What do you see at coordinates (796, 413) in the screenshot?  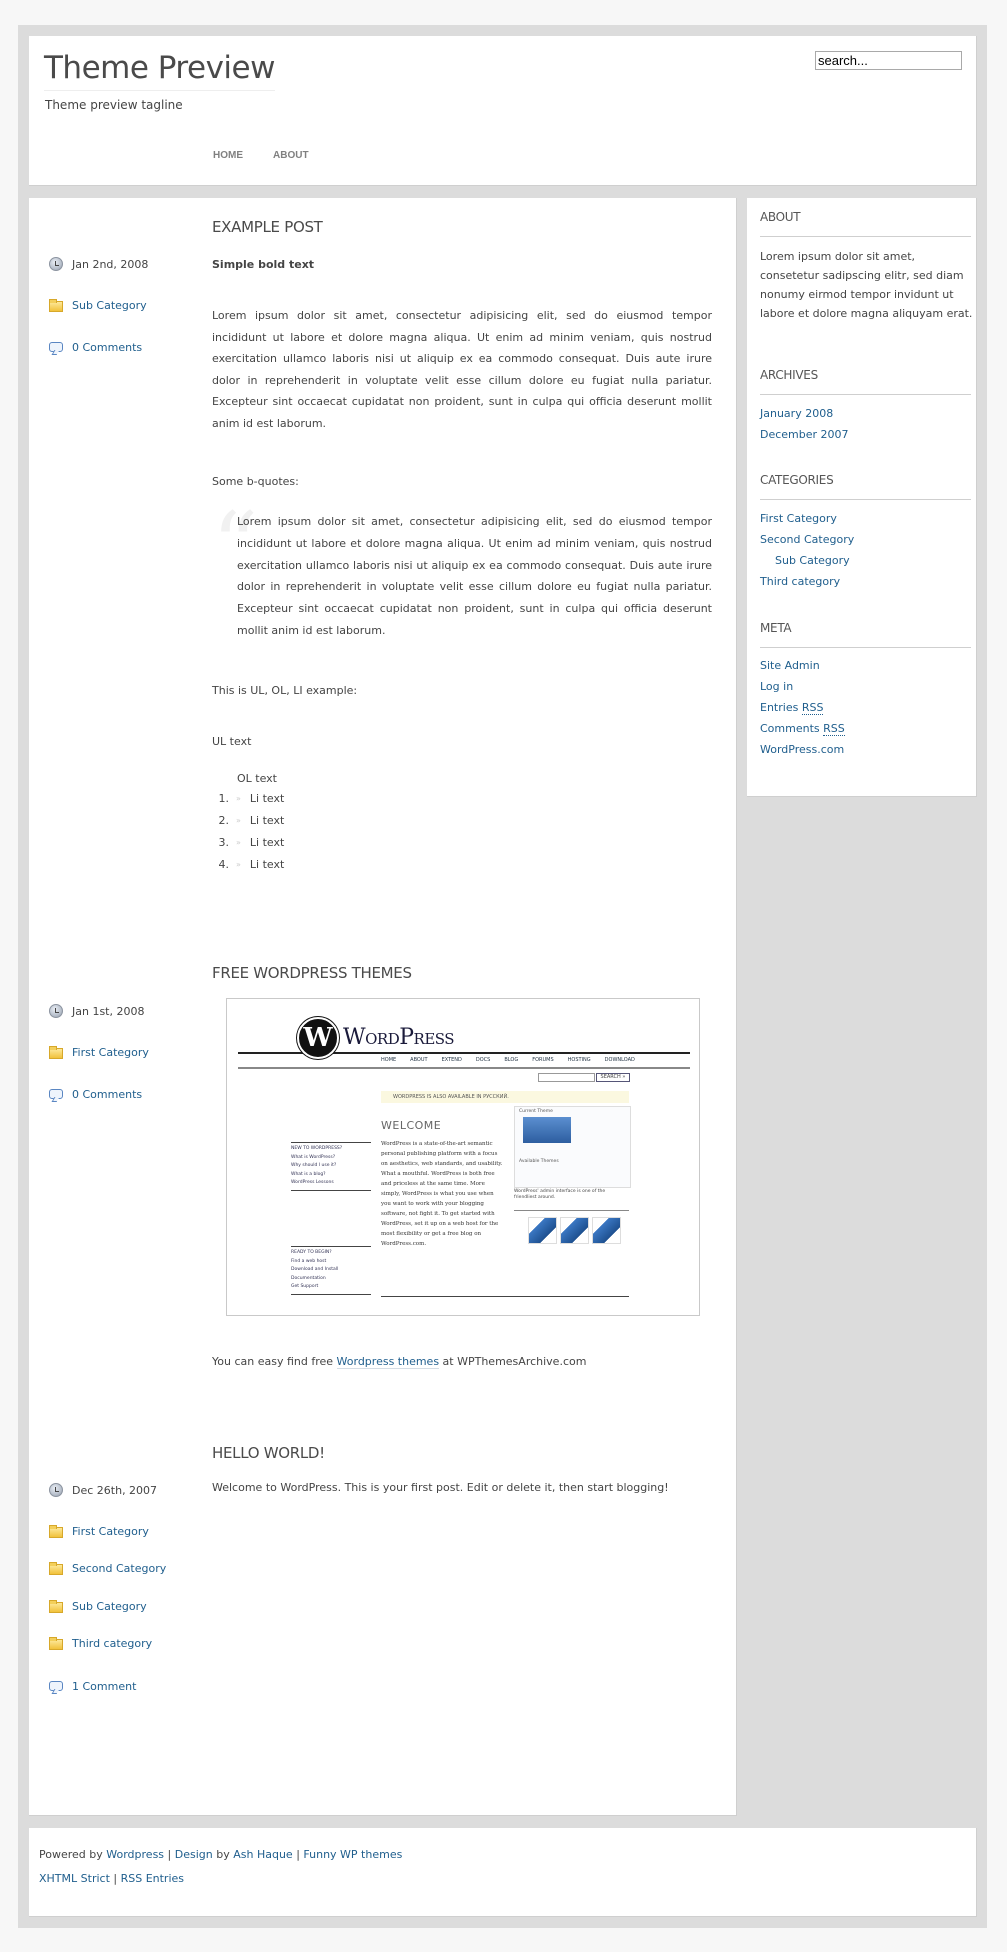 I see `archive-link: January 2008` at bounding box center [796, 413].